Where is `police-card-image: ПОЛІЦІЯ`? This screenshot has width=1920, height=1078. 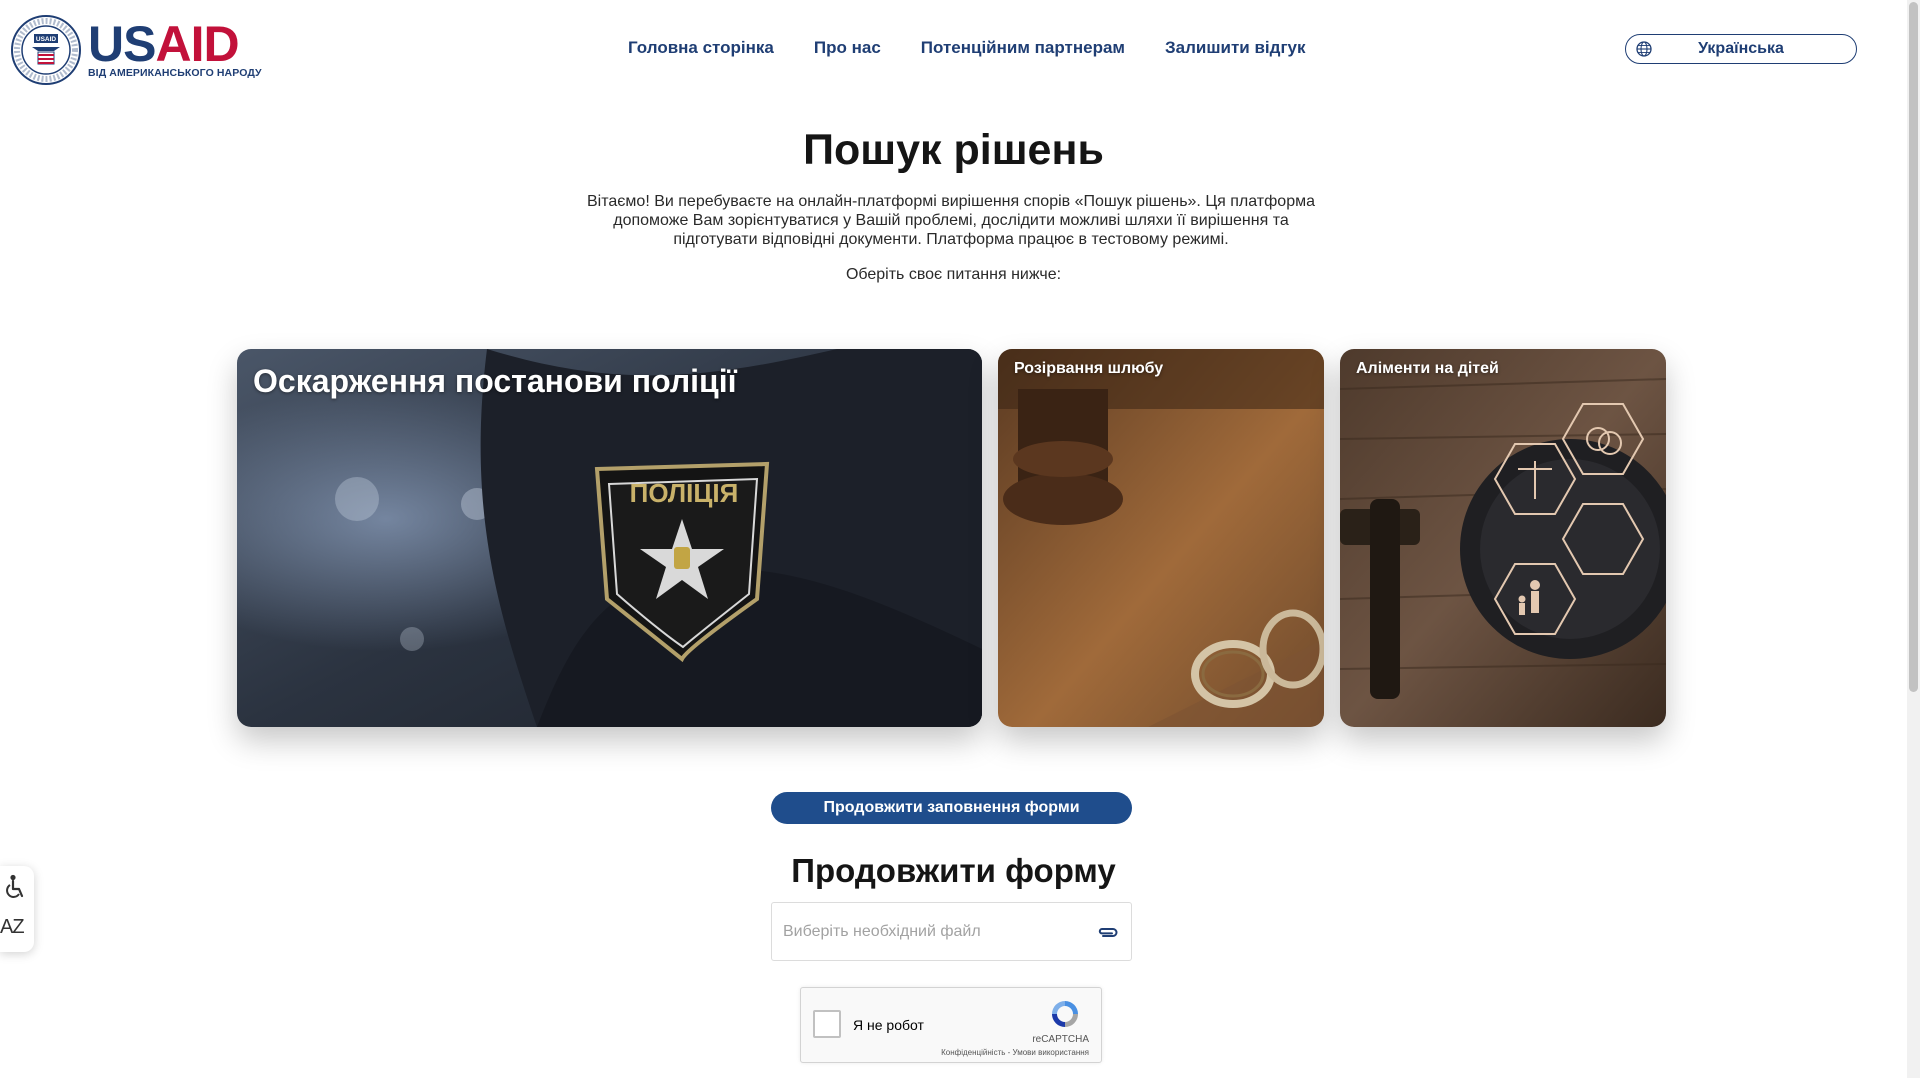 police-card-image: ПОЛІЦІЯ is located at coordinates (609, 538).